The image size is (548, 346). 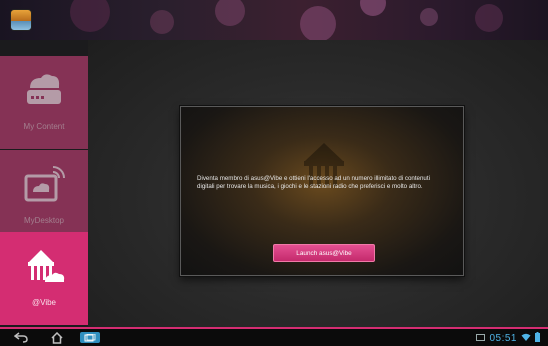 I want to click on vibe-tent-cloud-icon, so click(x=44, y=267).